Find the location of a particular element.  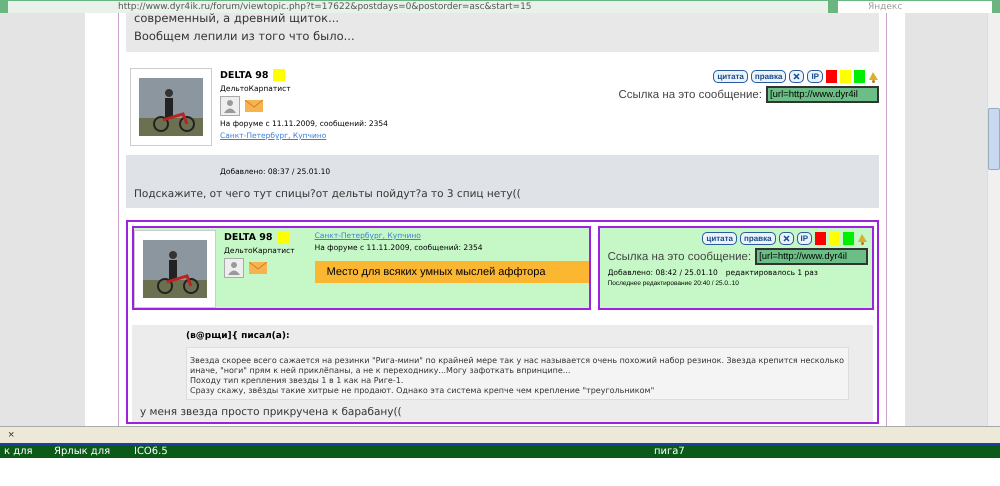

post-message: у меня звезда просто прикручена к барабану(( is located at coordinates (271, 412).